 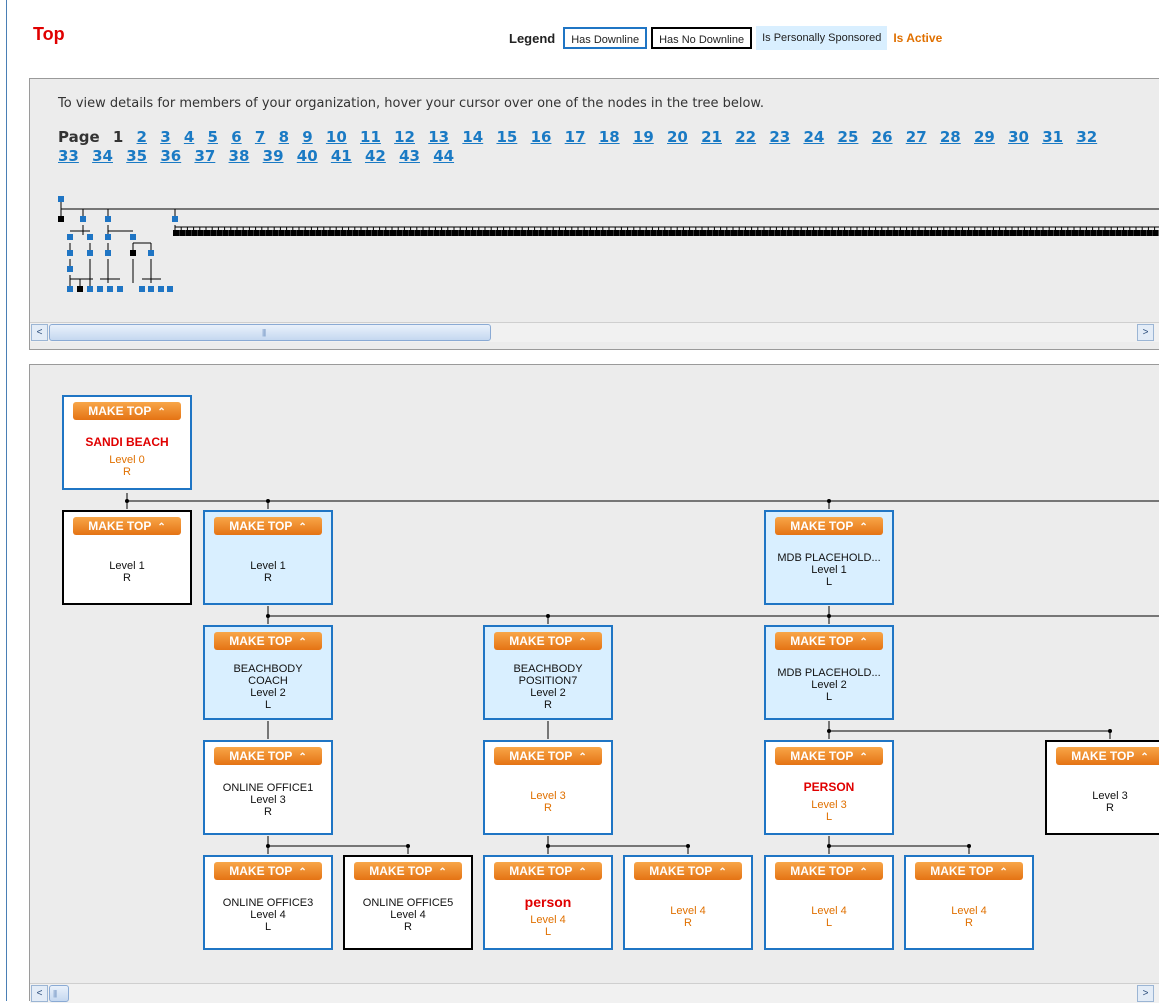 What do you see at coordinates (677, 137) in the screenshot?
I see `page-link: 20` at bounding box center [677, 137].